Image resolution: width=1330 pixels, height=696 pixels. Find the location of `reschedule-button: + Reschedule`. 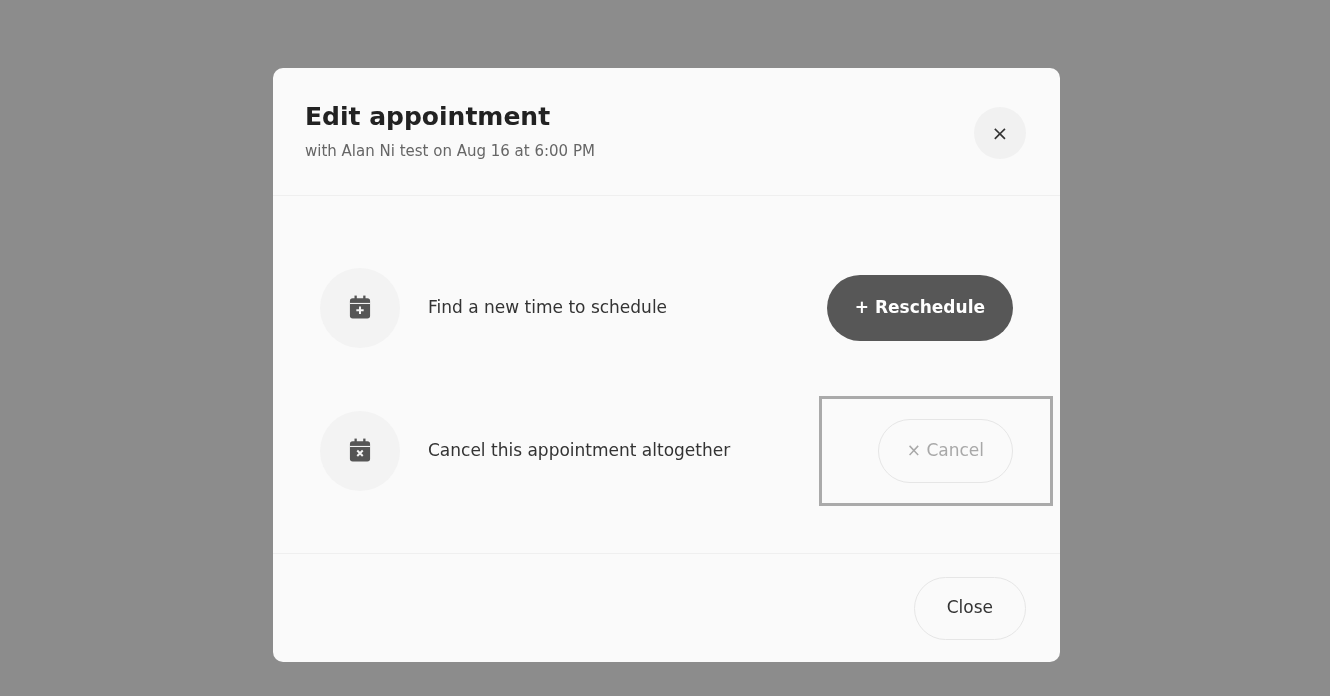

reschedule-button: + Reschedule is located at coordinates (919, 307).